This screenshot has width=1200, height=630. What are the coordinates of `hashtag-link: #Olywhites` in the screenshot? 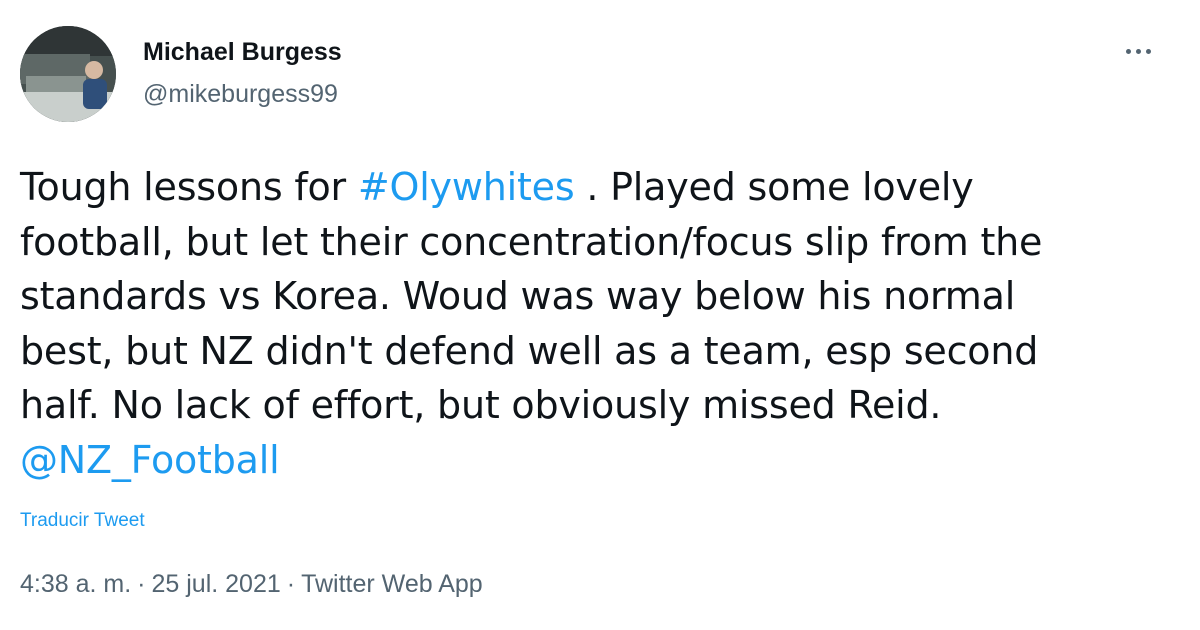 It's located at (466, 187).